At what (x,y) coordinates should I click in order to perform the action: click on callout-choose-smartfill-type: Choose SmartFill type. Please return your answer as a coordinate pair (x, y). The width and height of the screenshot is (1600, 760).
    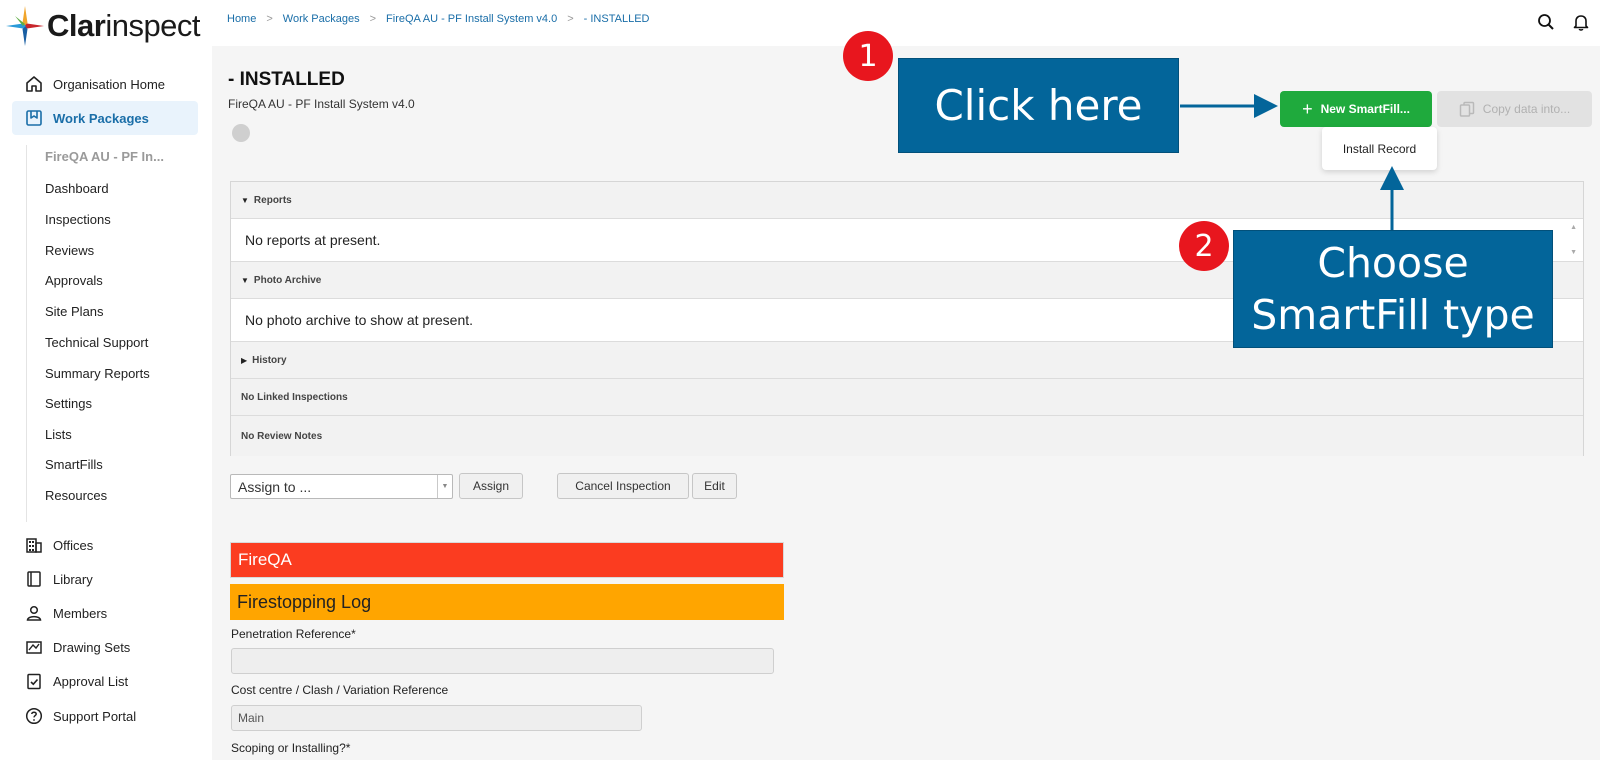
    Looking at the image, I should click on (1393, 289).